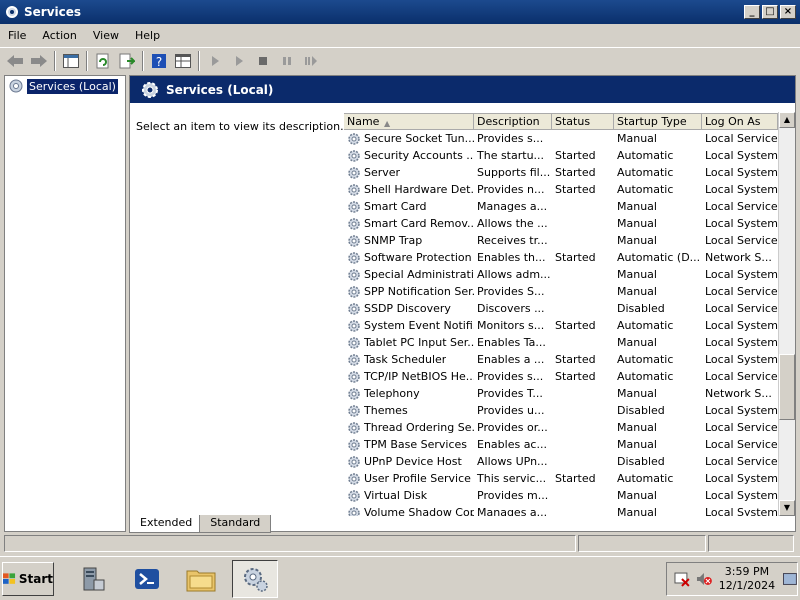 This screenshot has height=600, width=800. What do you see at coordinates (400, 35) in the screenshot?
I see `menu-bar: File Action View Help` at bounding box center [400, 35].